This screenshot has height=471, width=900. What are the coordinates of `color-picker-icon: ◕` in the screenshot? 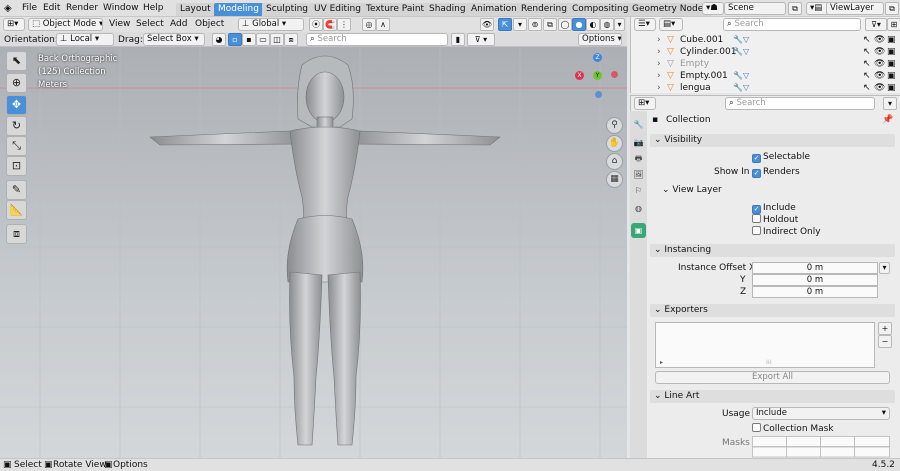 It's located at (219, 39).